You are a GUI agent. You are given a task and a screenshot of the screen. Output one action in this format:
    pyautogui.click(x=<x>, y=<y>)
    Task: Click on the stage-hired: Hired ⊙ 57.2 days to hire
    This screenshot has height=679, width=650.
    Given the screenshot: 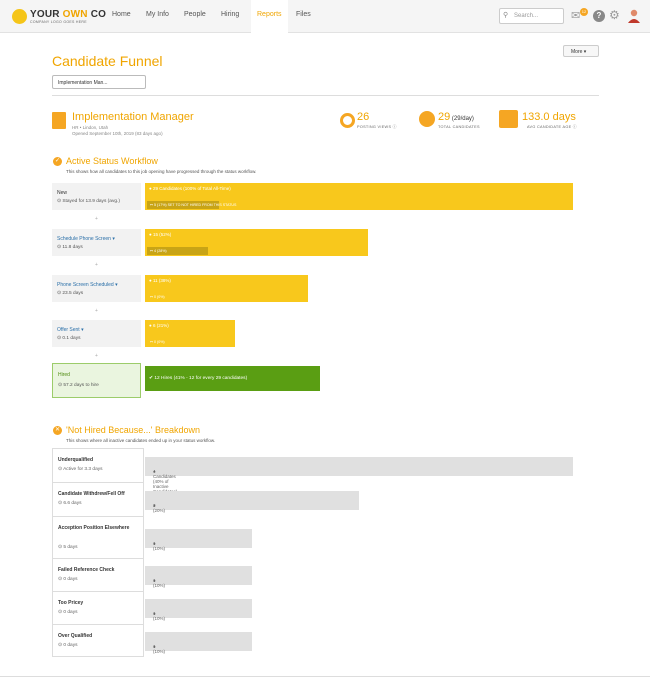 What is the action you would take?
    pyautogui.click(x=96, y=380)
    